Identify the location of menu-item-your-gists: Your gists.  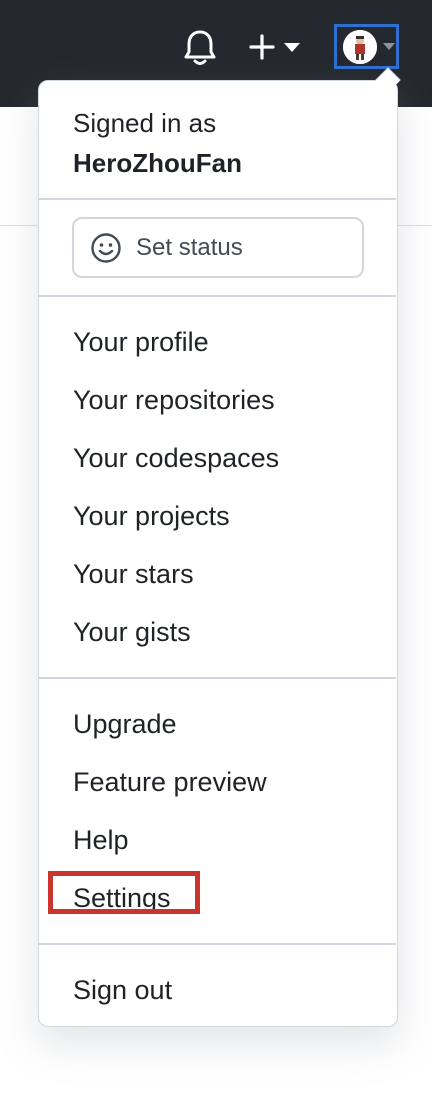
(132, 632).